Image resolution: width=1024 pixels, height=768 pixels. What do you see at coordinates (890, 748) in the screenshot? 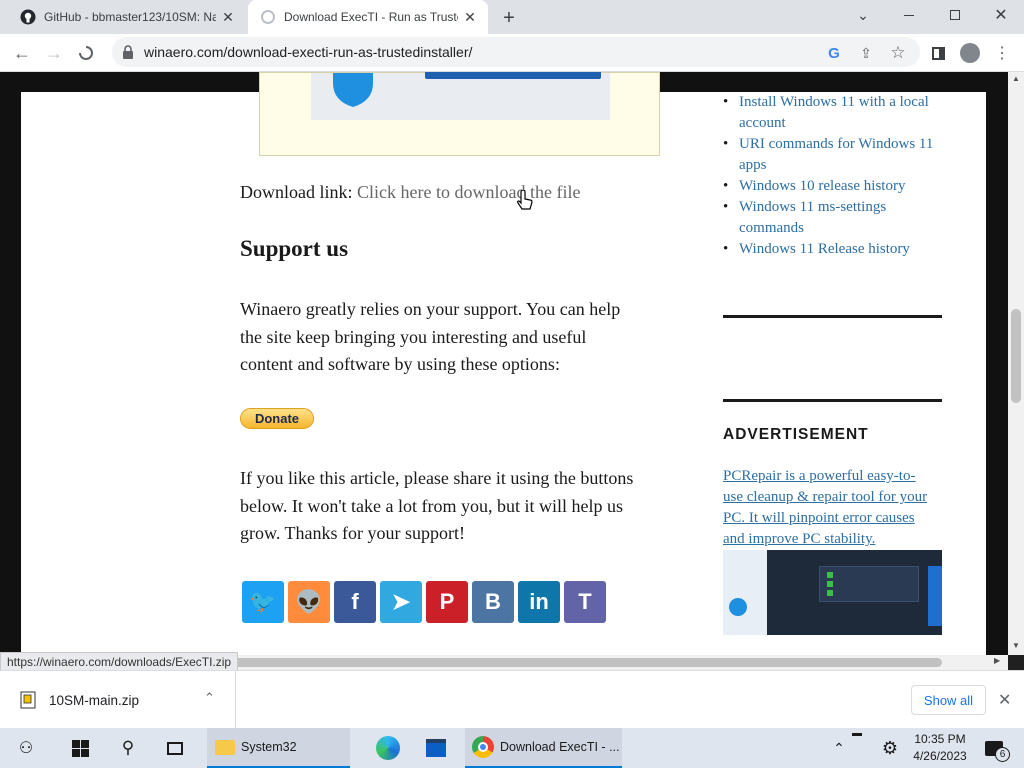
I see `settings-gear-icon: ⚙` at bounding box center [890, 748].